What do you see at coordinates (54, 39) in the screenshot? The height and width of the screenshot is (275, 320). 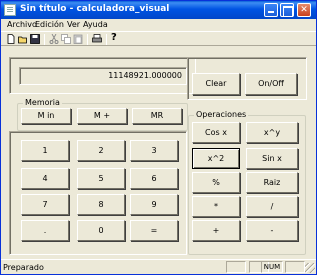 I see `cut-icon` at bounding box center [54, 39].